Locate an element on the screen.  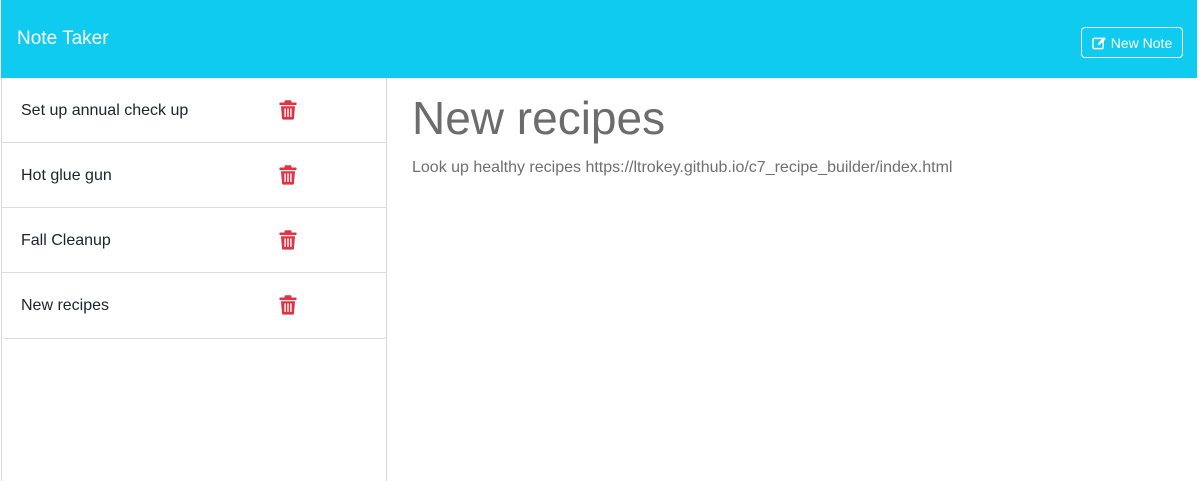
note-title: Hot glue gun is located at coordinates (66, 175).